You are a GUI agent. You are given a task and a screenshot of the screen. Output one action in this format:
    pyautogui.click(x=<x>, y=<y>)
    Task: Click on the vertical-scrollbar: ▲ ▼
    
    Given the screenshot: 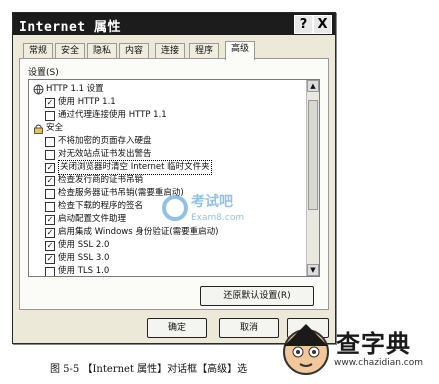 What is the action you would take?
    pyautogui.click(x=312, y=178)
    